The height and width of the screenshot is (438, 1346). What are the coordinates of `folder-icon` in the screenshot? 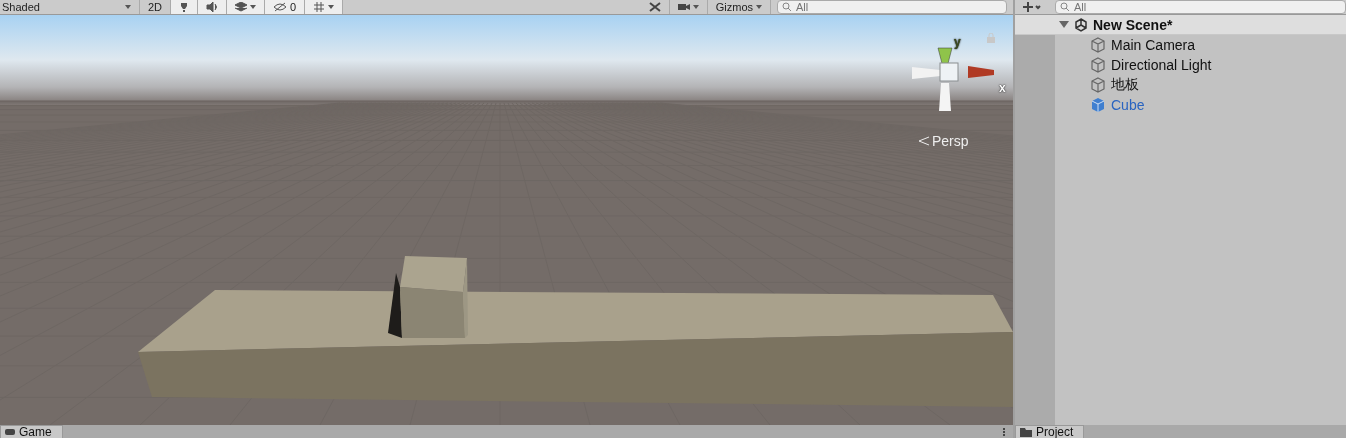 It's located at (1026, 432).